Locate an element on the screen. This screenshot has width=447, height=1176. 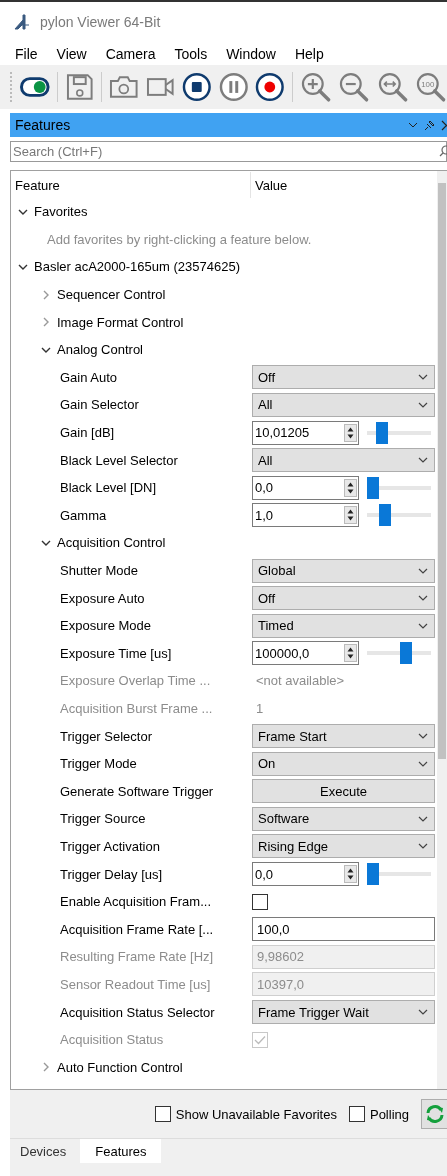
group-label: Acquisition Control is located at coordinates (111, 543).